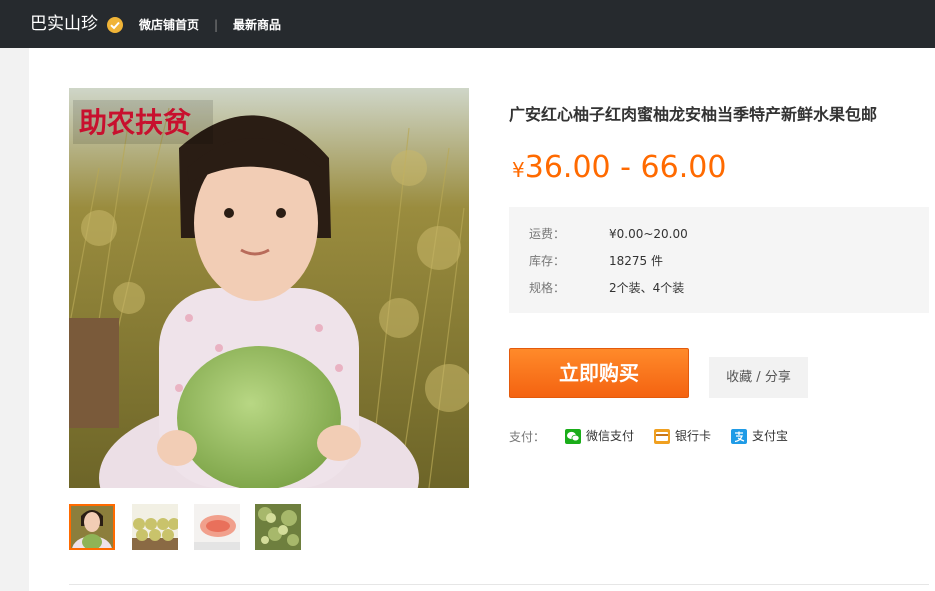 This screenshot has width=935, height=591. Describe the element at coordinates (599, 373) in the screenshot. I see `buy-now-button: 立即购买` at that location.